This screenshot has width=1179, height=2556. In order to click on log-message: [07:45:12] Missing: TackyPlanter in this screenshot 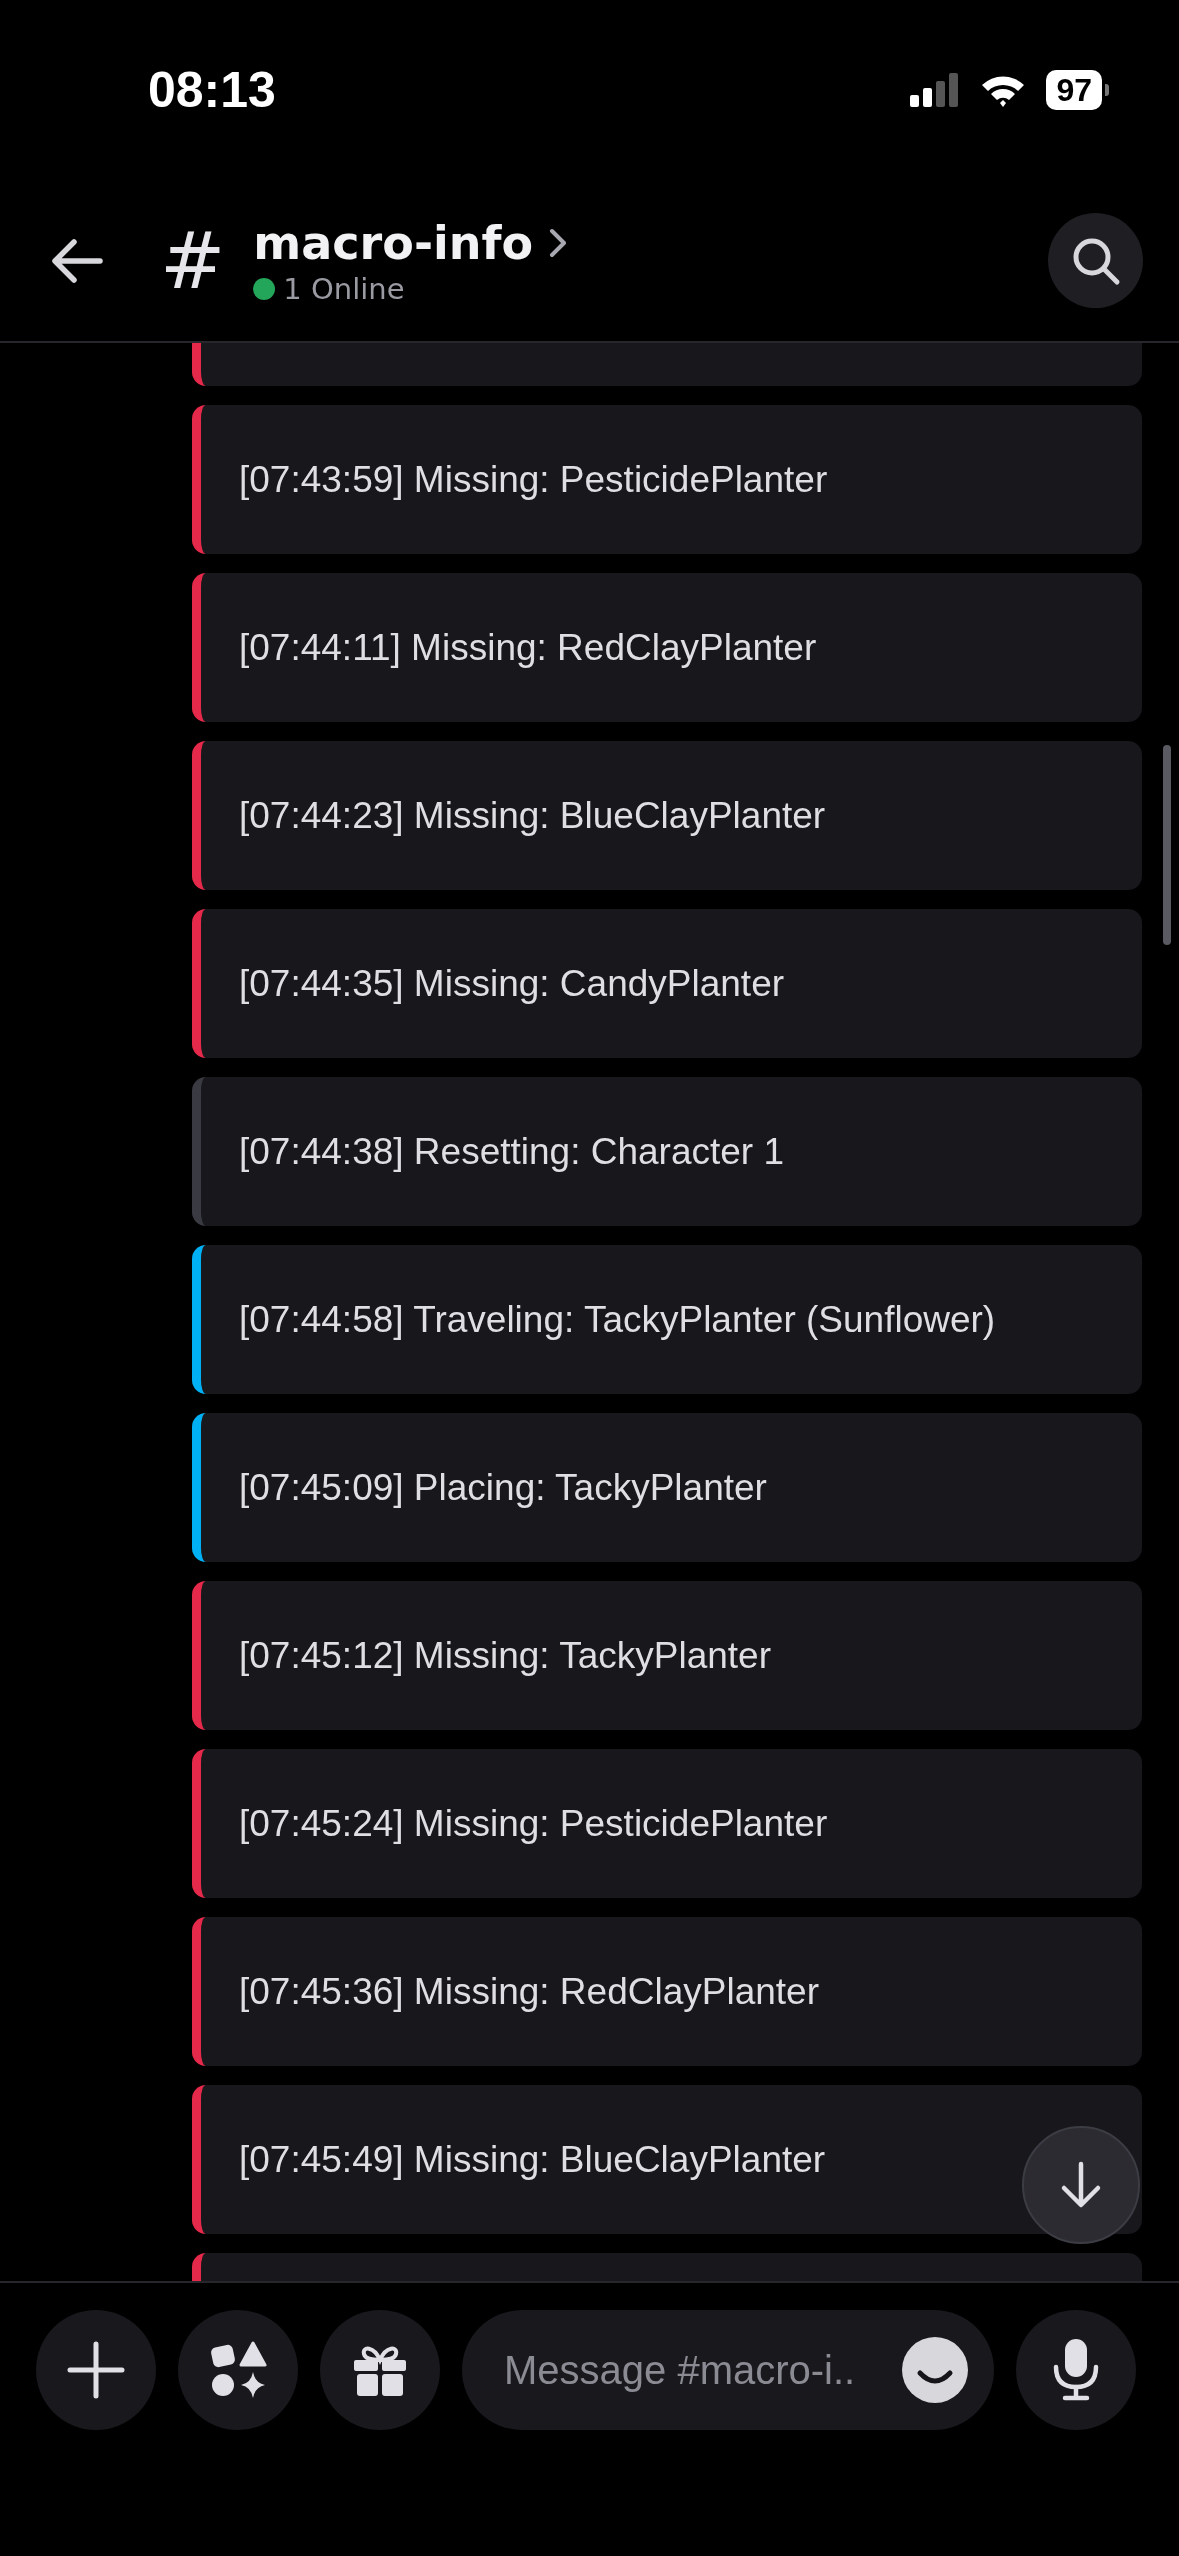, I will do `click(505, 1655)`.